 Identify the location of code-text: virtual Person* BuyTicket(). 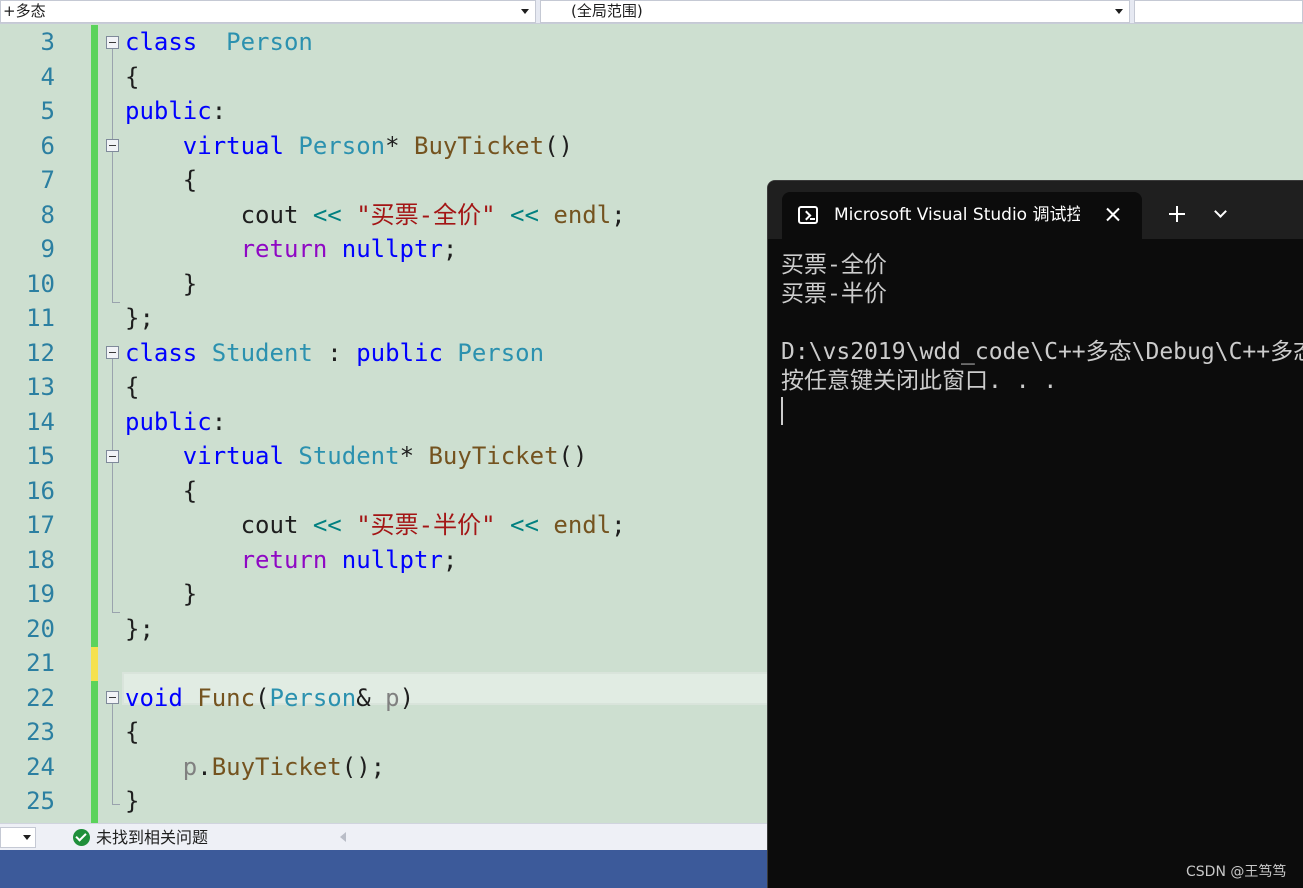
(349, 146).